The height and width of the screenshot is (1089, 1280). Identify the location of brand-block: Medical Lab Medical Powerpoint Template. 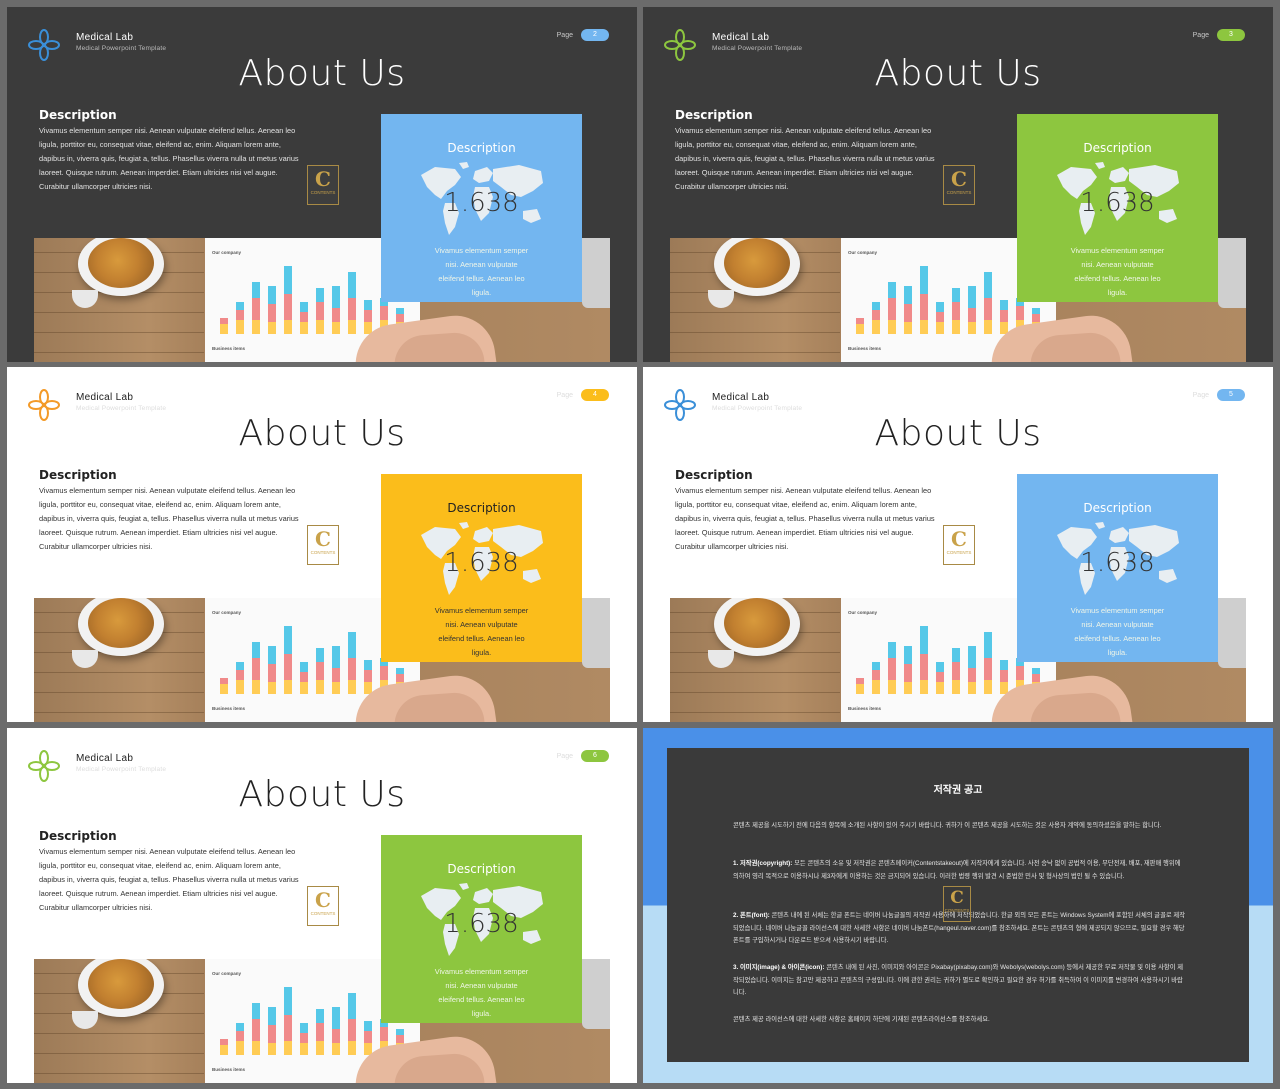
(757, 42).